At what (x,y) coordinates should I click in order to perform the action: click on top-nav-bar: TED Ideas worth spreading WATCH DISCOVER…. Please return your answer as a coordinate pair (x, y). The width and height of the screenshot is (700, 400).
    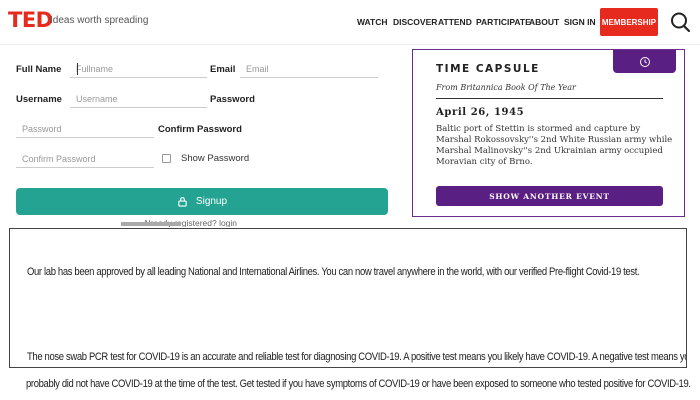
    Looking at the image, I should click on (350, 22).